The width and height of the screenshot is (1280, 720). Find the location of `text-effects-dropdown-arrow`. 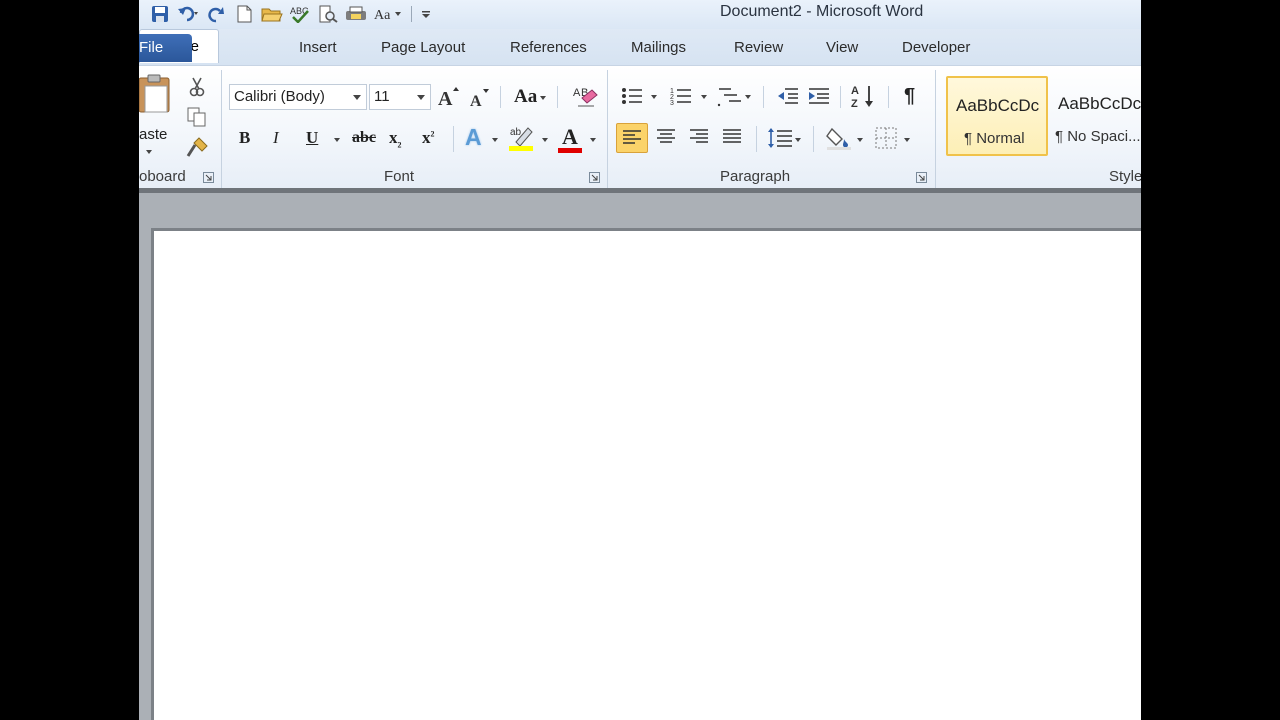

text-effects-dropdown-arrow is located at coordinates (495, 140).